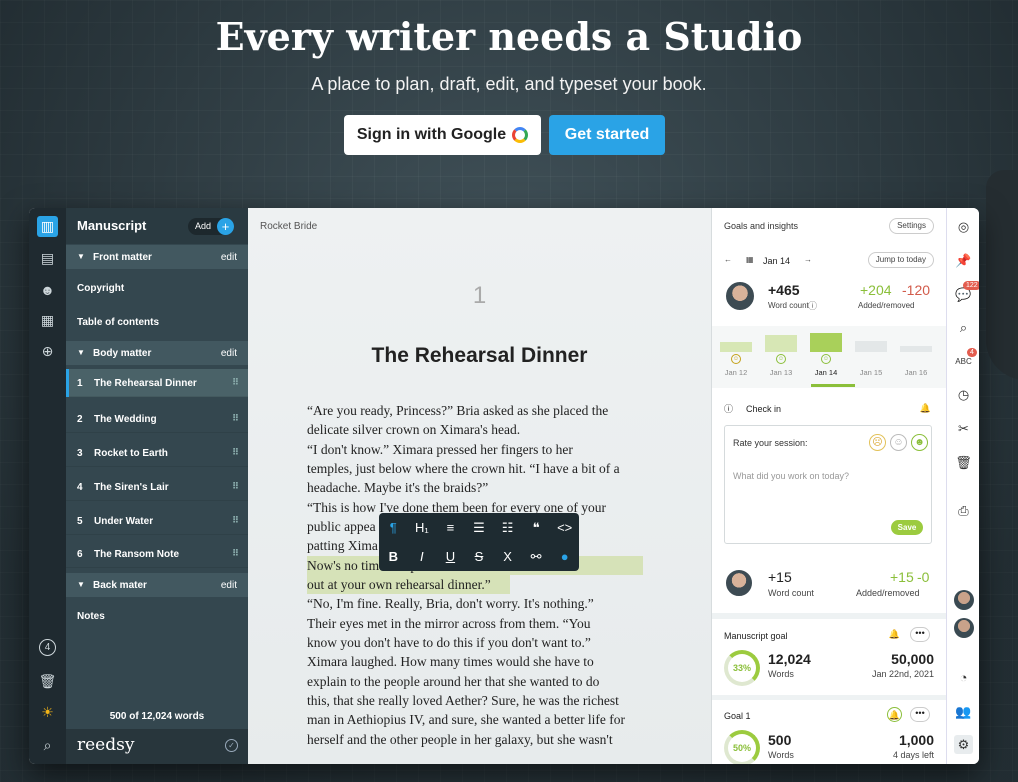  I want to click on alien-icon: ☻, so click(47, 289).